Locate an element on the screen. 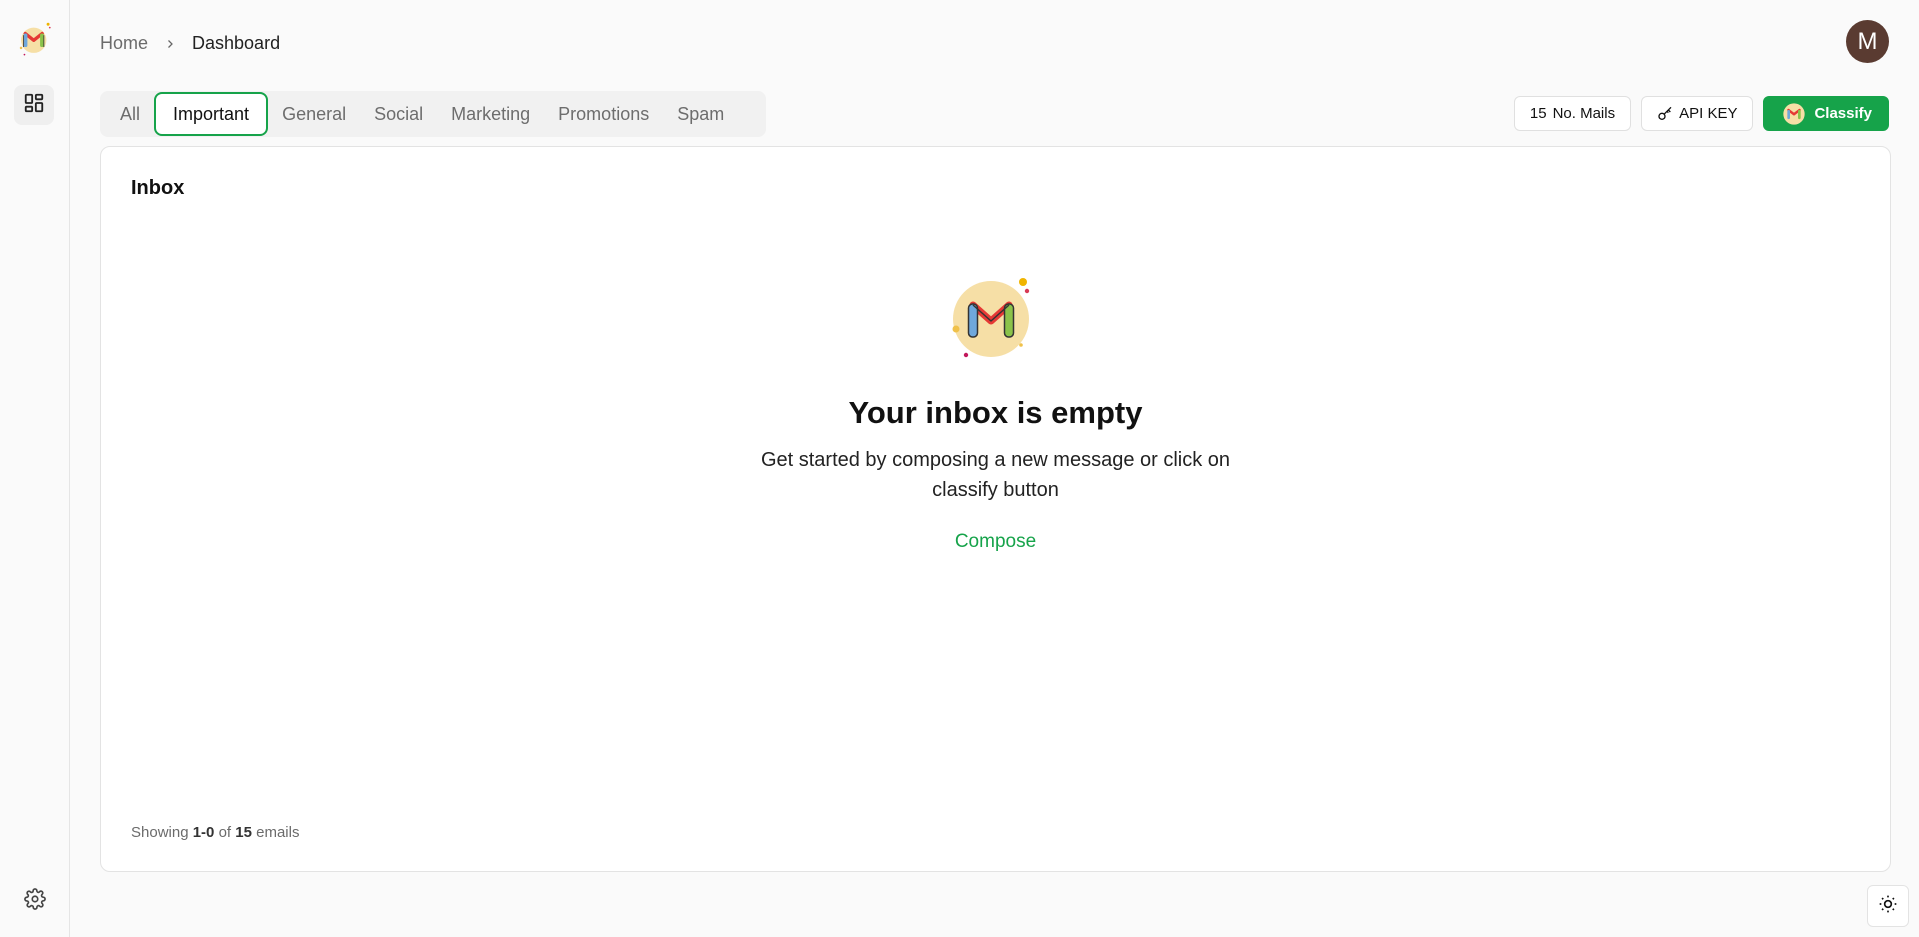  api-key-button: API KEY is located at coordinates (1697, 113).